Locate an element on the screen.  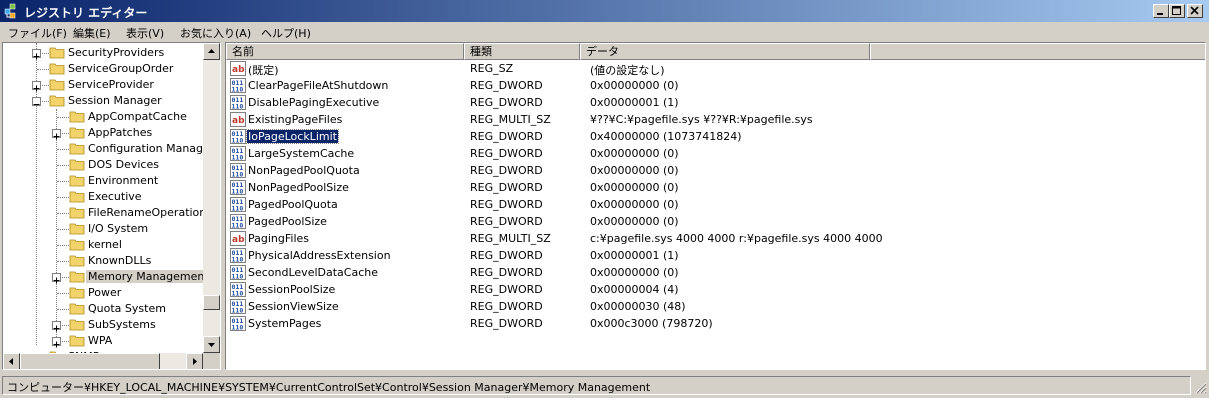
resize-grip-icon is located at coordinates (1200, 387).